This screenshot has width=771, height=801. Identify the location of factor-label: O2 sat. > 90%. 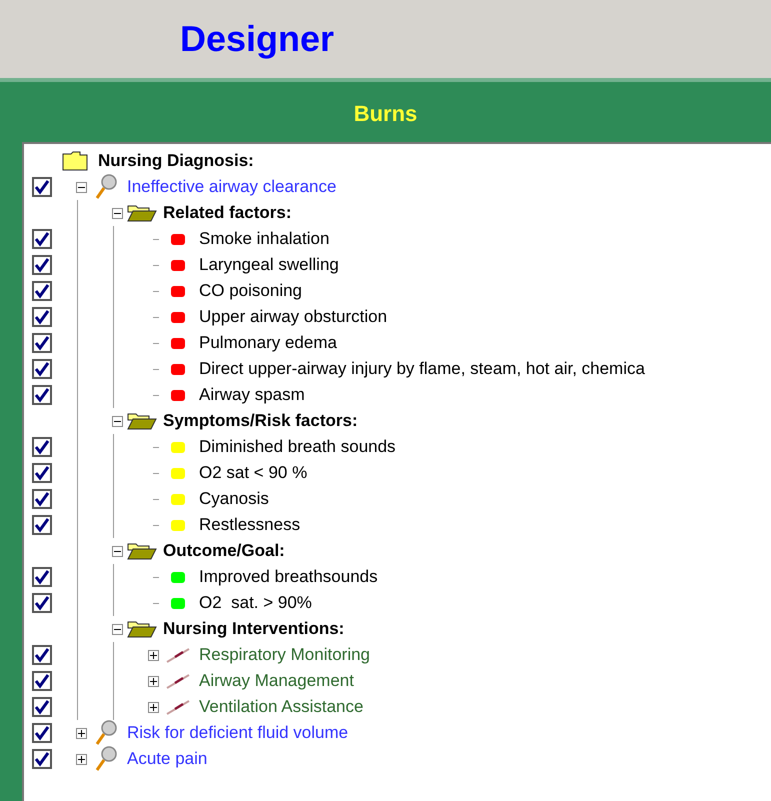
(255, 602).